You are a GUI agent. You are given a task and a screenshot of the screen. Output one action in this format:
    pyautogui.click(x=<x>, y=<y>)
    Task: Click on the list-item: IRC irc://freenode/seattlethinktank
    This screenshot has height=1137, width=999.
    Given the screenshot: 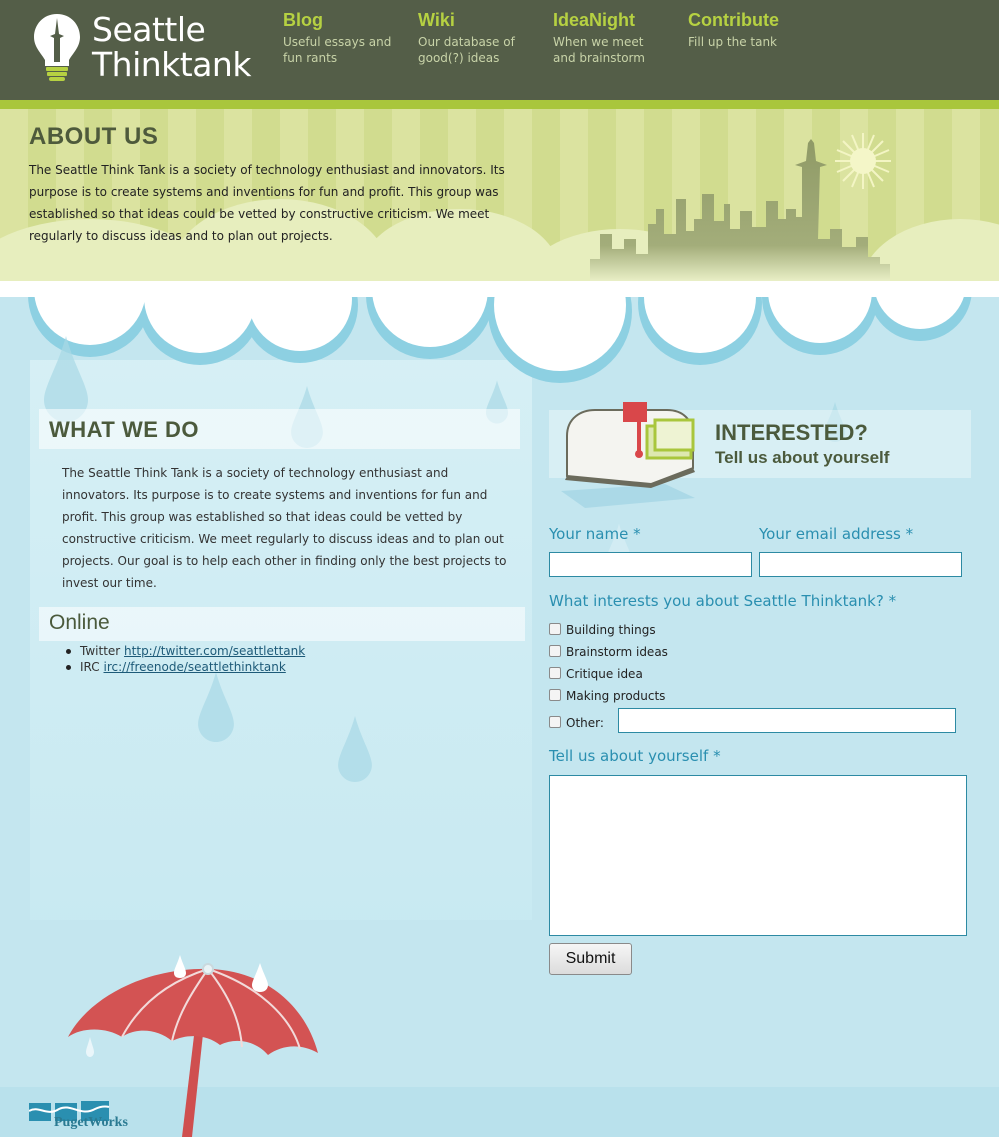 What is the action you would take?
    pyautogui.click(x=184, y=667)
    